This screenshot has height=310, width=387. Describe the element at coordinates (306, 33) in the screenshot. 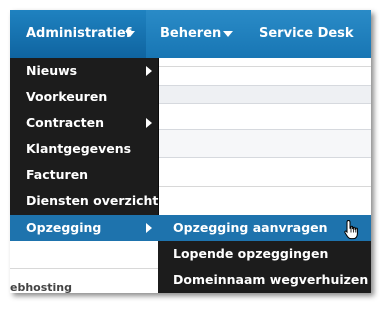

I see `nav-service-desk-label: Service Desk` at that location.